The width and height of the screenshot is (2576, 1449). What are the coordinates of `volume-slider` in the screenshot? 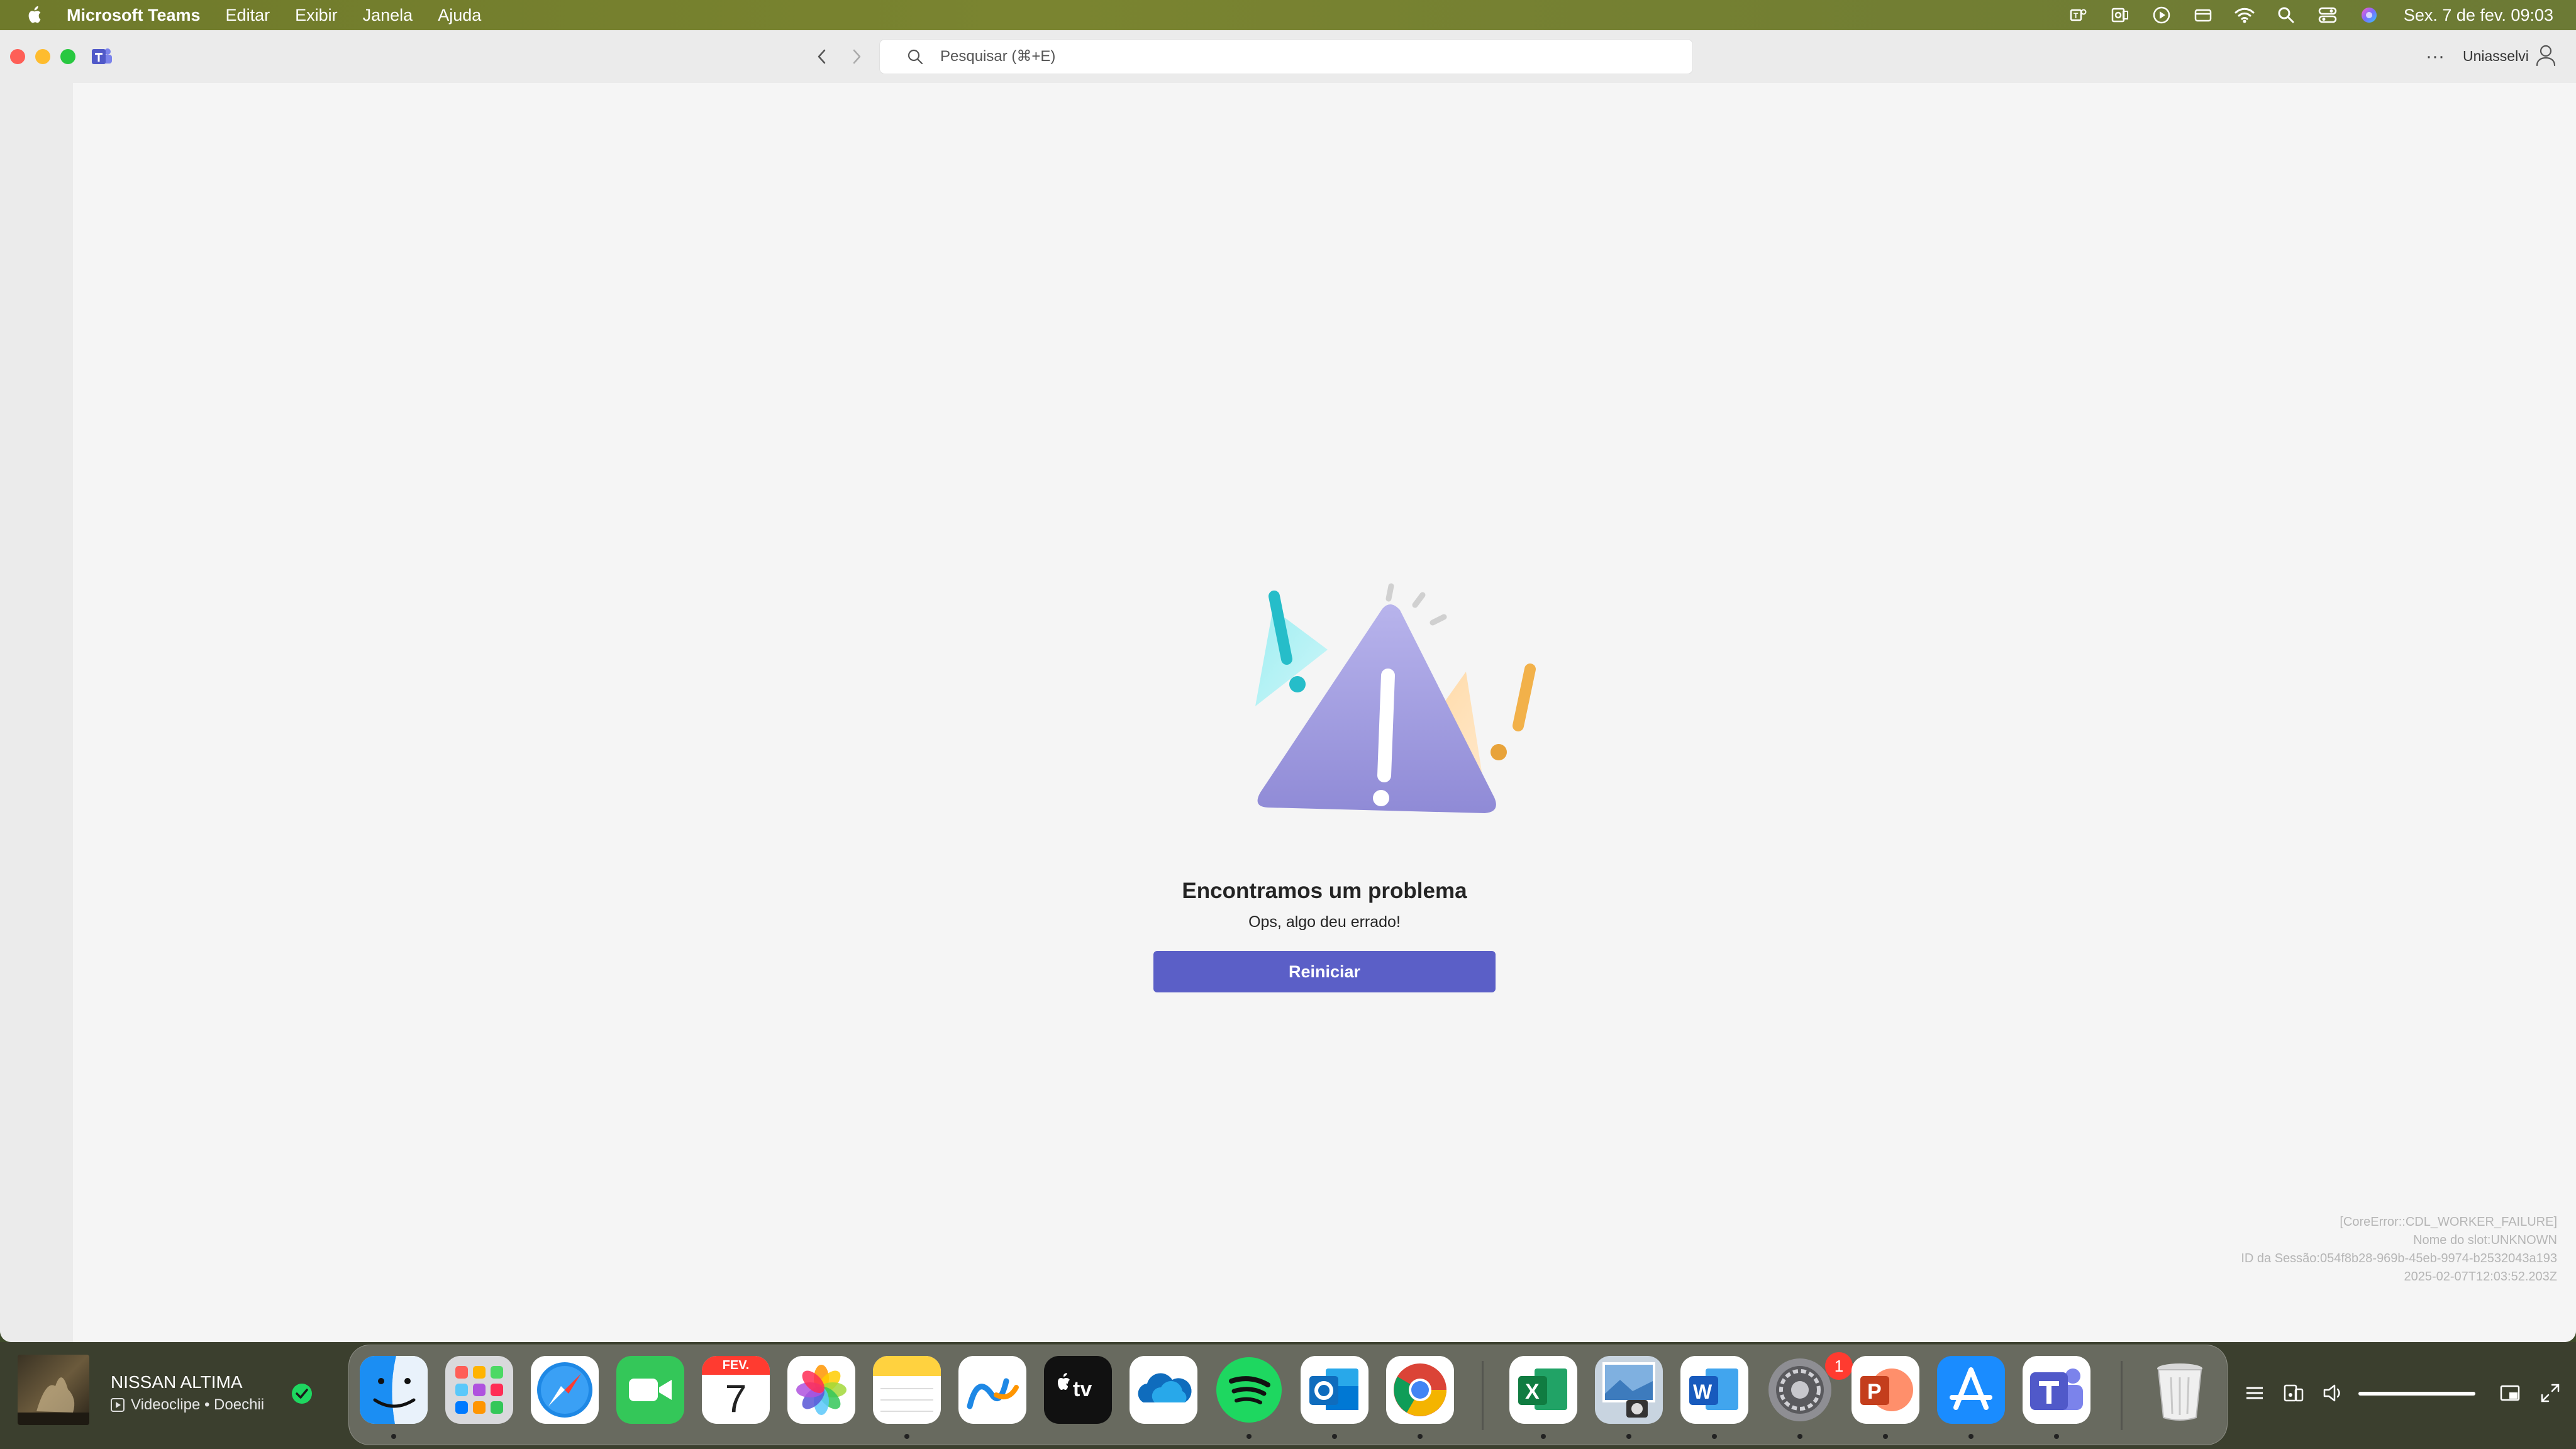 It's located at (2416, 1394).